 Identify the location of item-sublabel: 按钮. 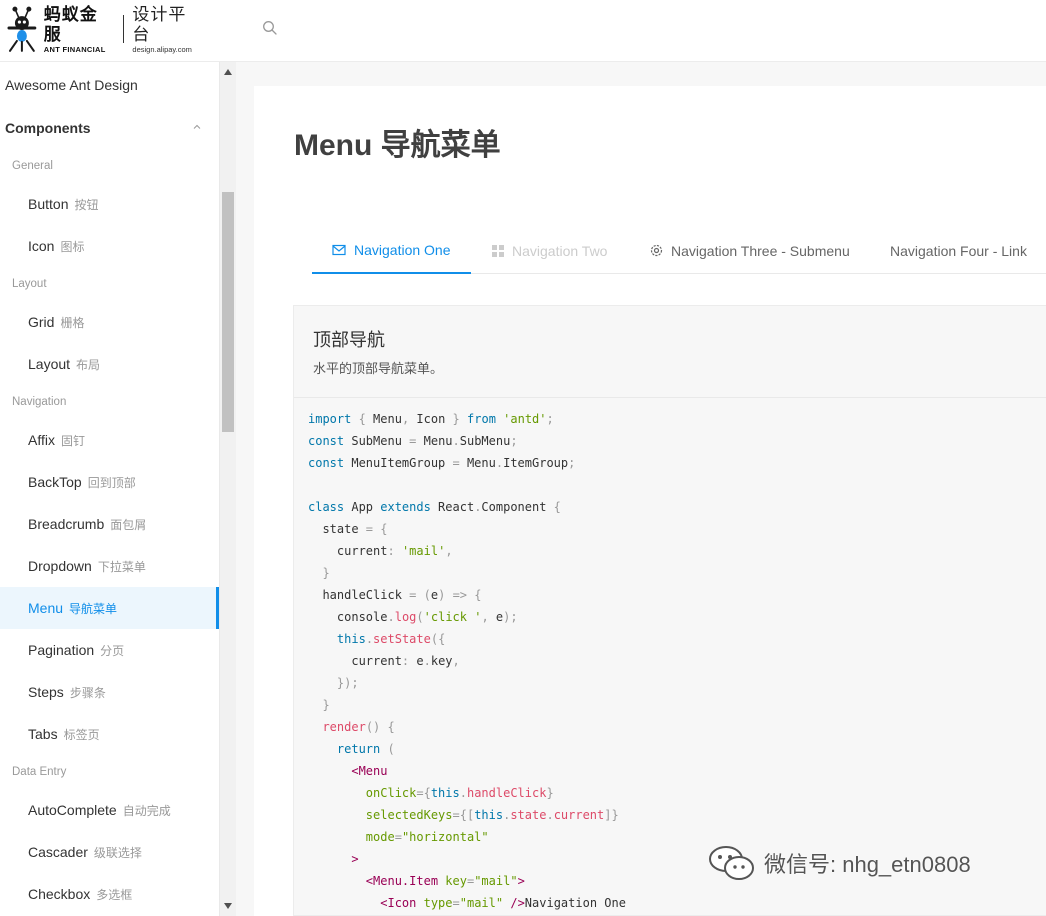
(86, 205).